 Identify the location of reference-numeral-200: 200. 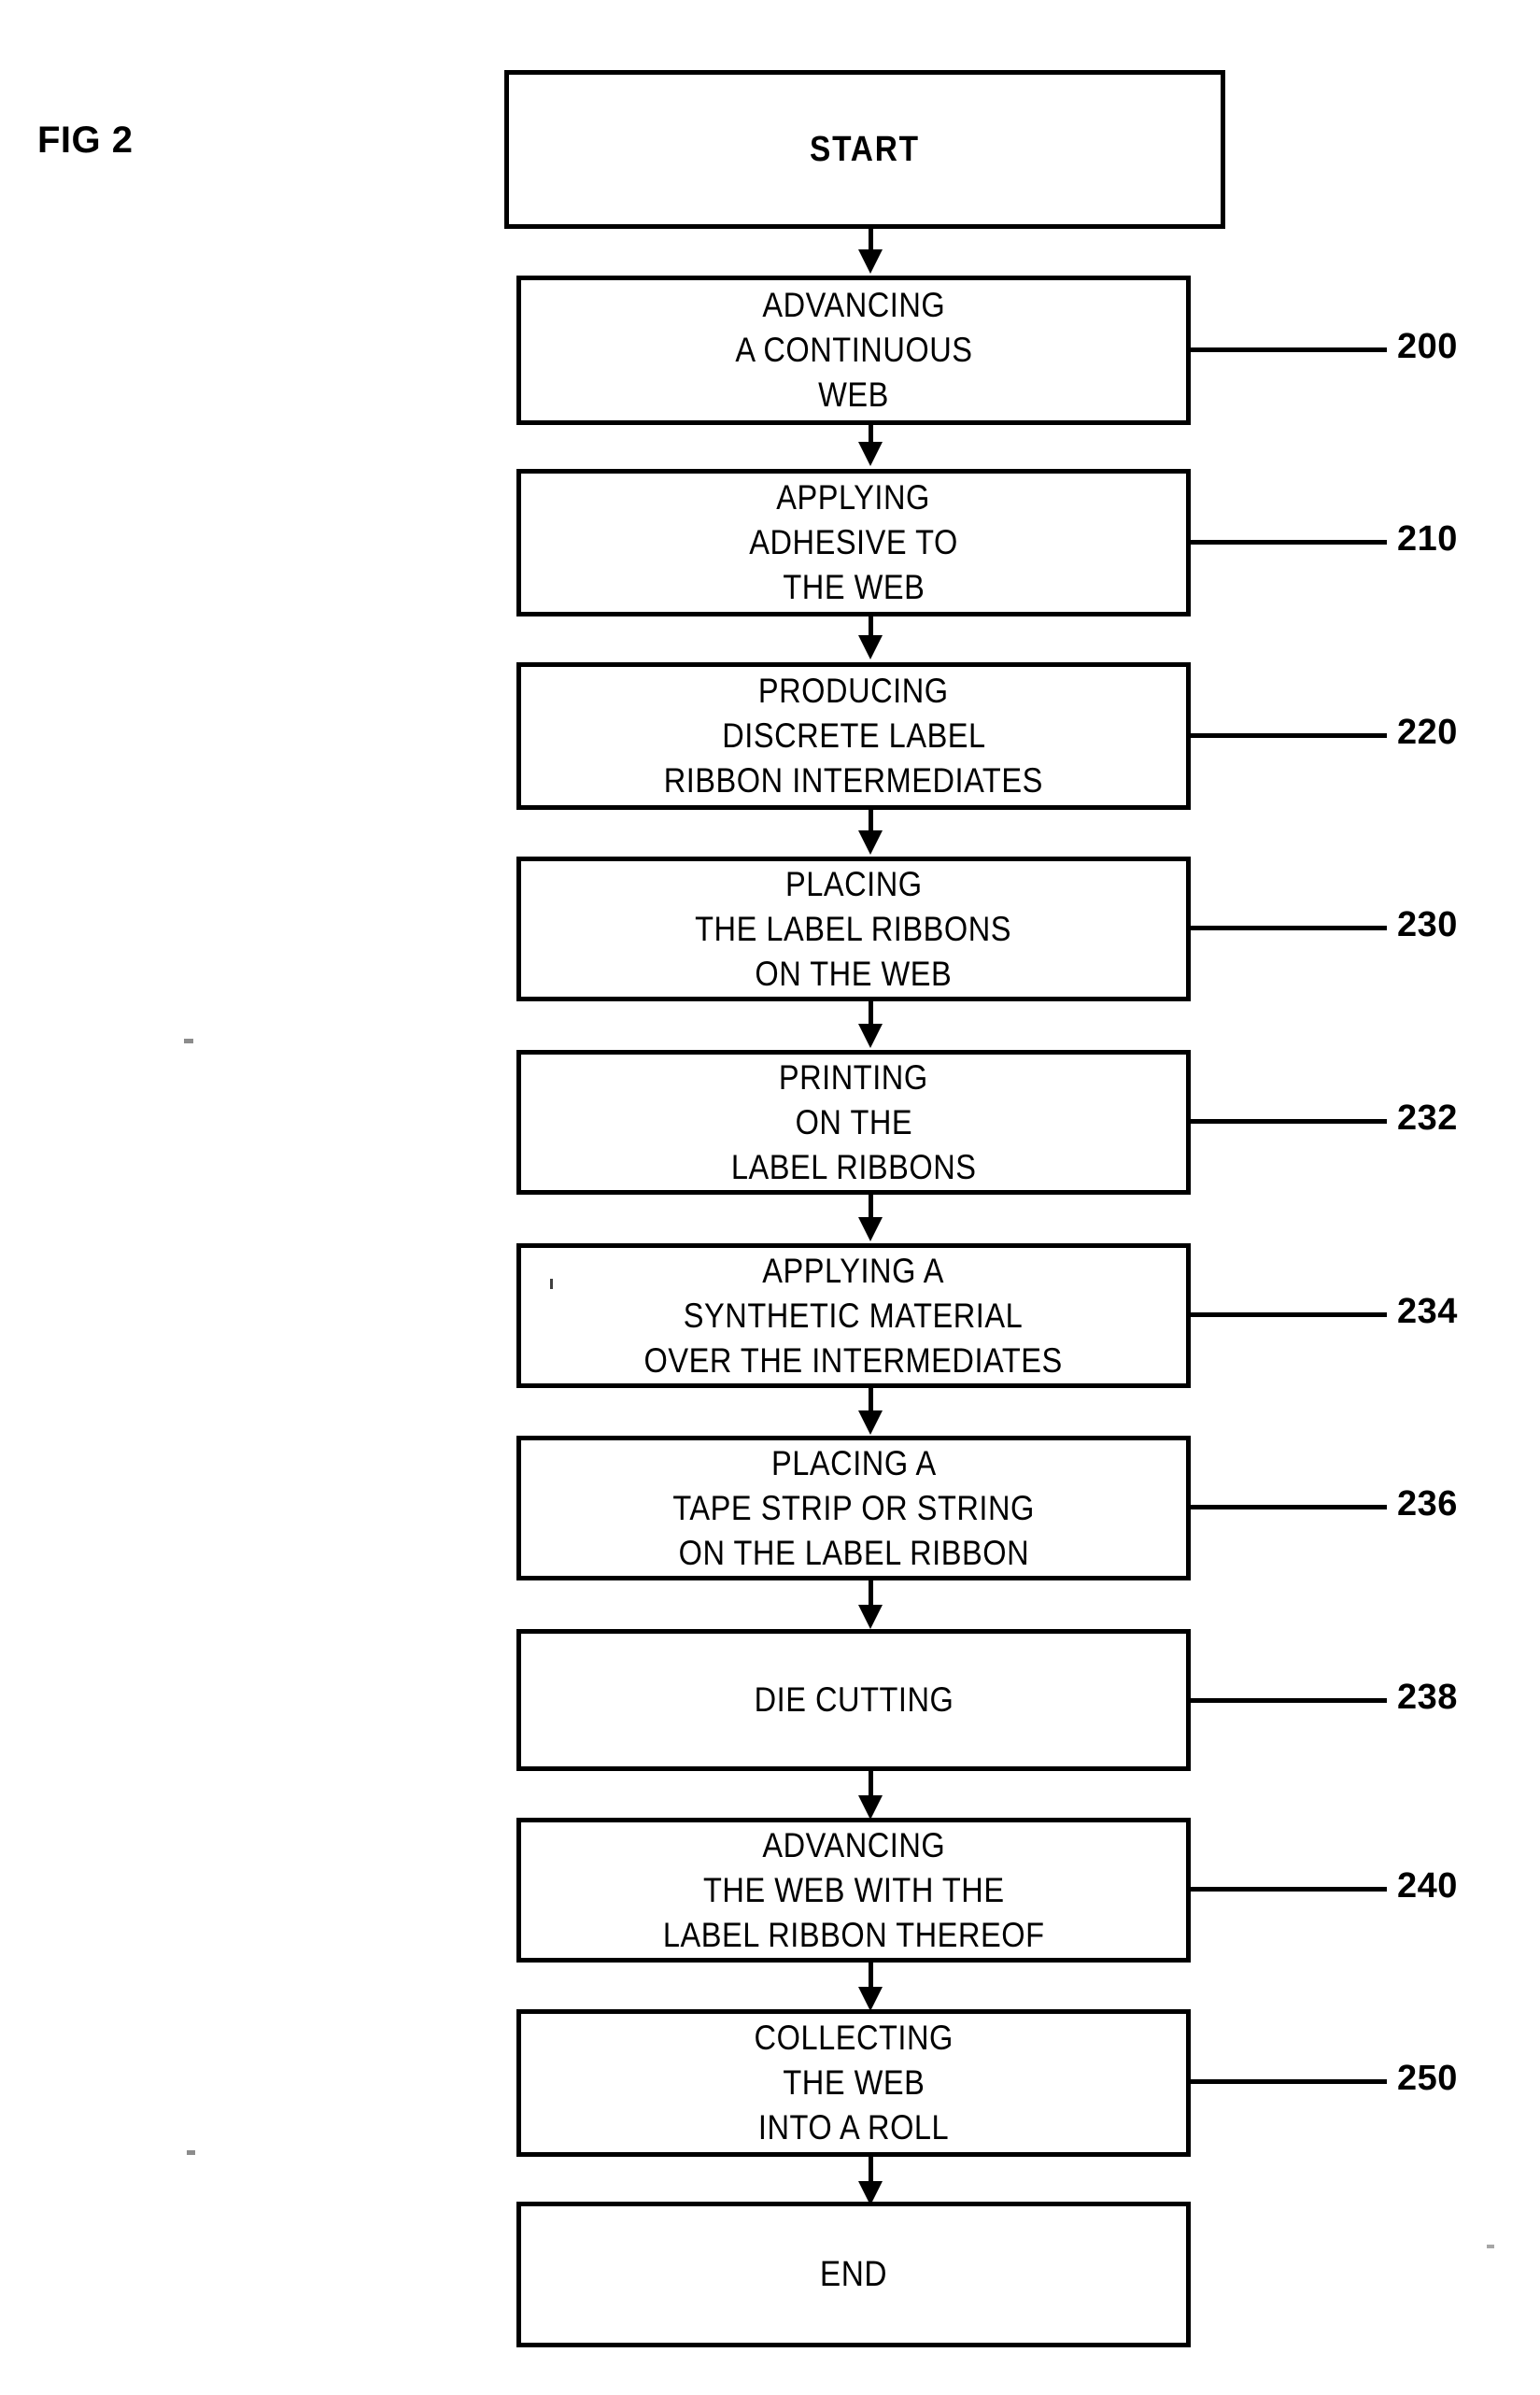
(1427, 347).